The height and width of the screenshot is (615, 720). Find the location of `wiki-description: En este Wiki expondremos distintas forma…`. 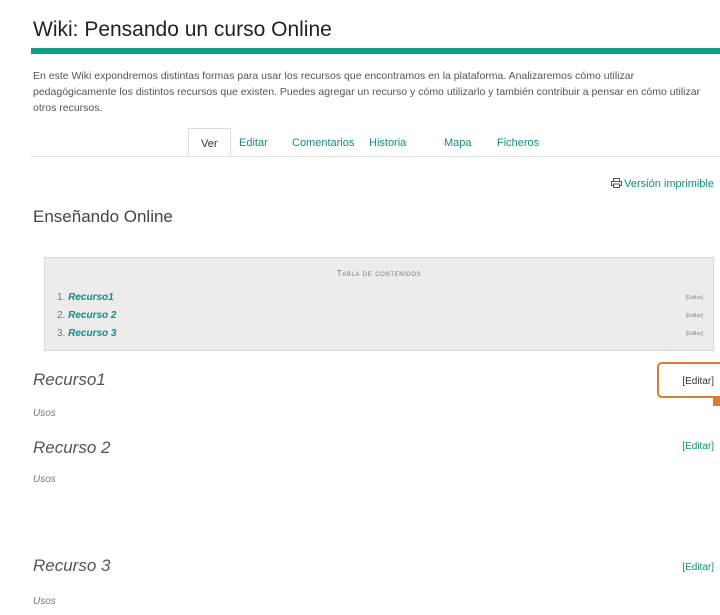

wiki-description: En este Wiki expondremos distintas forma… is located at coordinates (367, 92).